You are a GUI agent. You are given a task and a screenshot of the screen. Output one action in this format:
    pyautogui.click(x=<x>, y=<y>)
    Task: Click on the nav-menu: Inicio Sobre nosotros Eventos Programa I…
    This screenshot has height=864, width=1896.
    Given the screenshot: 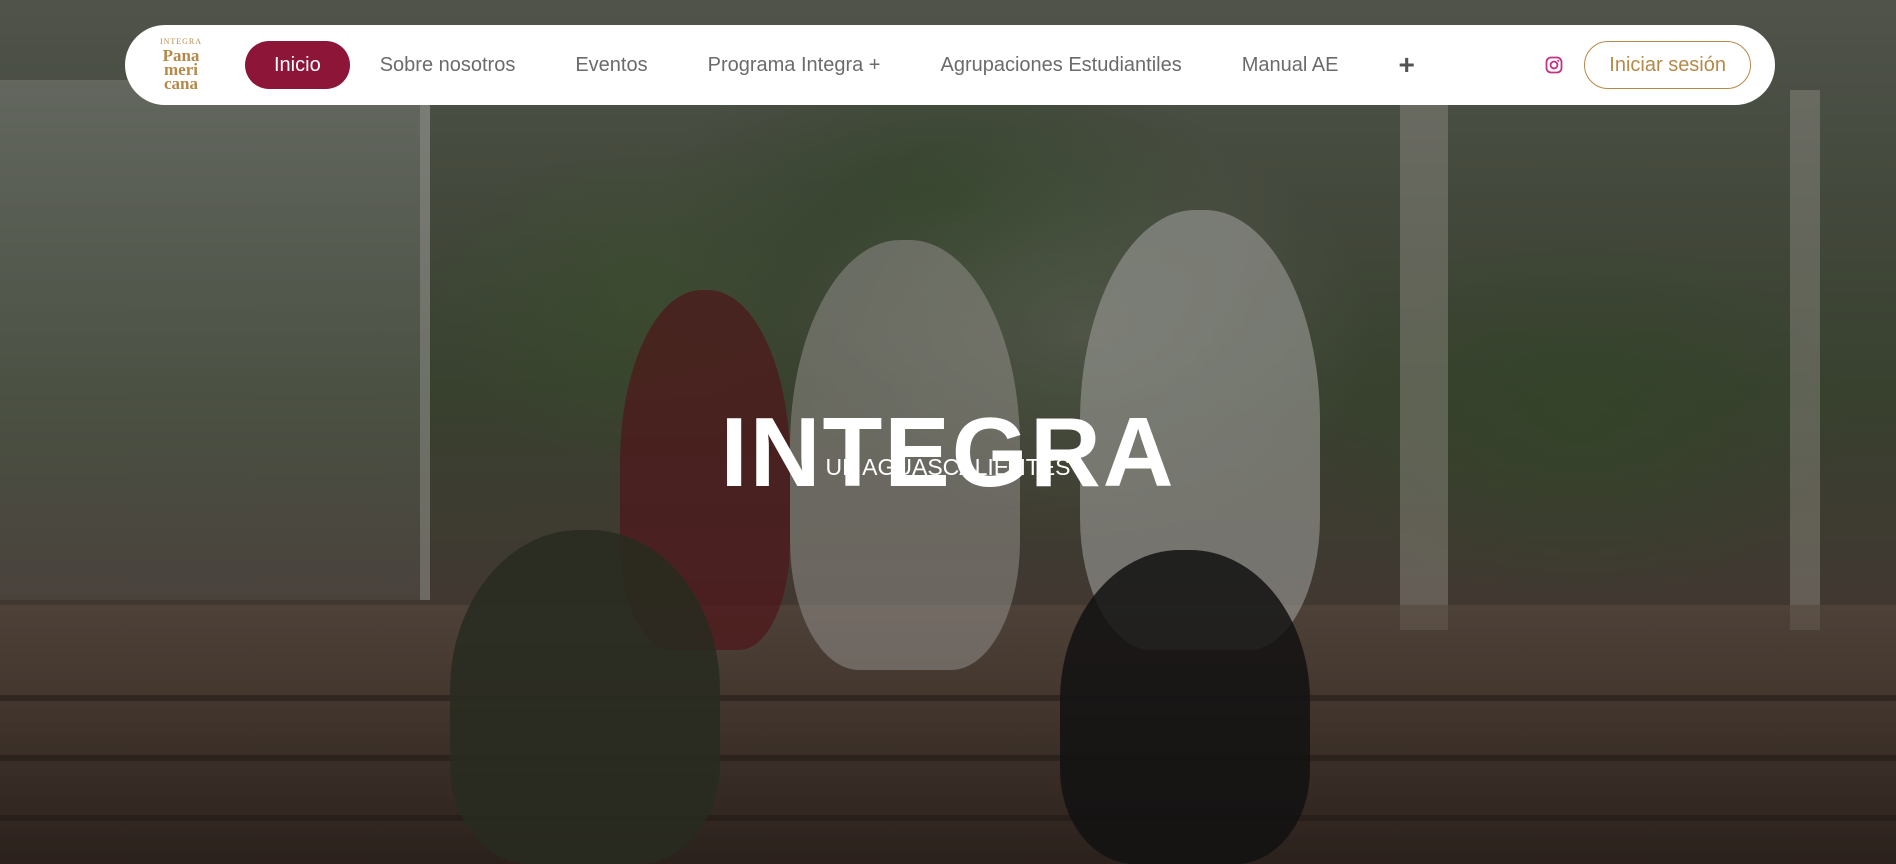 What is the action you would take?
    pyautogui.click(x=850, y=65)
    